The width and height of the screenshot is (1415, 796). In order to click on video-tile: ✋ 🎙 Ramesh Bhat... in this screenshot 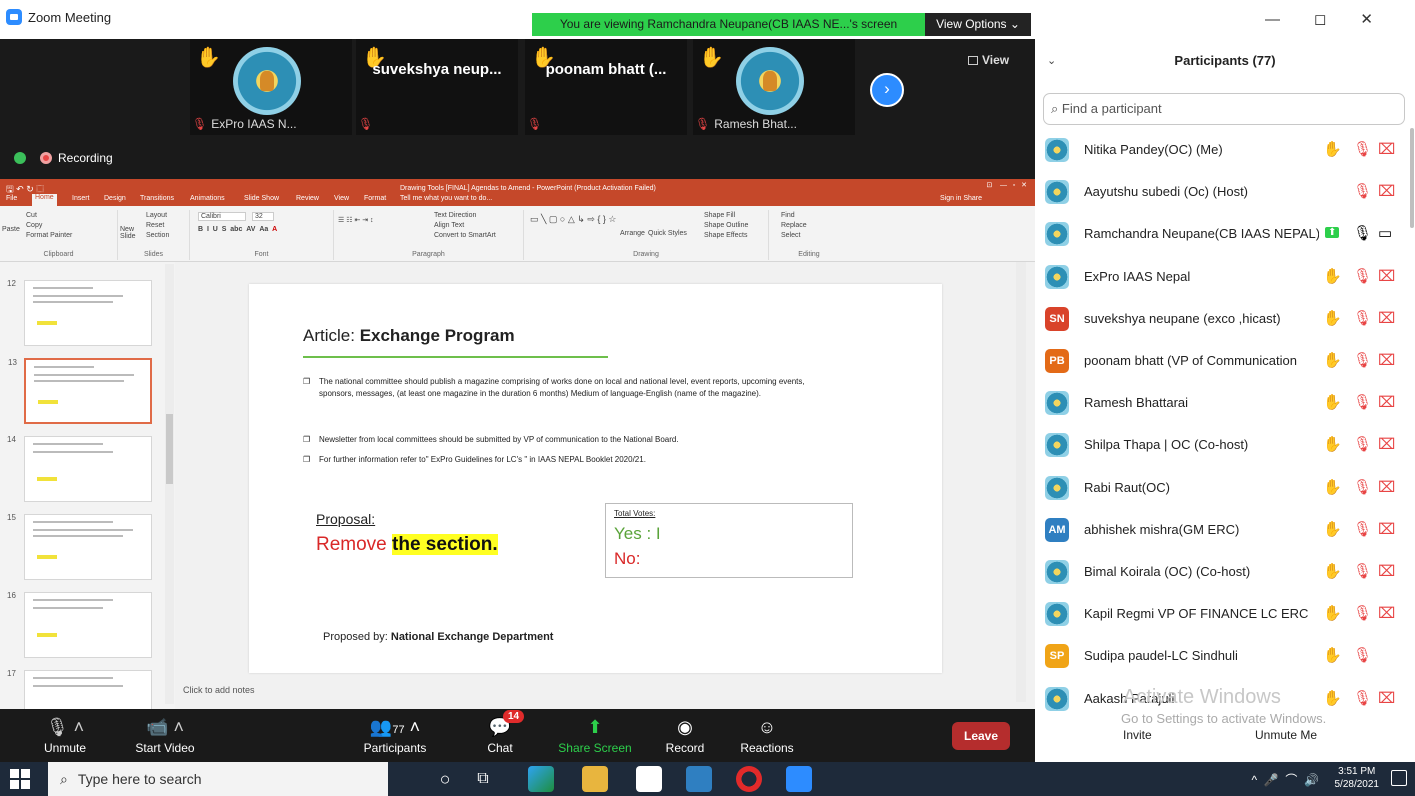, I will do `click(774, 87)`.